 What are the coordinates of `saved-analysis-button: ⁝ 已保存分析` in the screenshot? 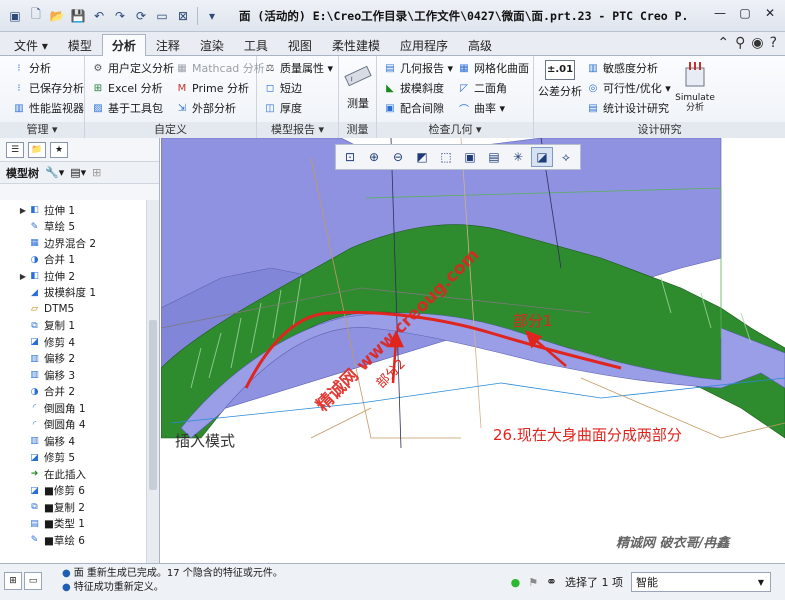 It's located at (48, 88).